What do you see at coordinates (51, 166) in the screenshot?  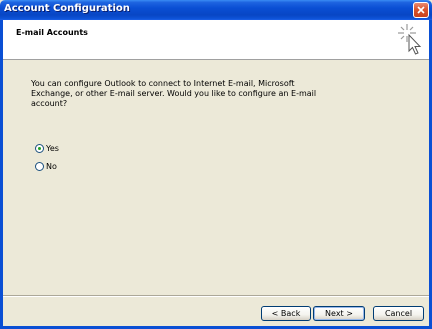 I see `no-label: No` at bounding box center [51, 166].